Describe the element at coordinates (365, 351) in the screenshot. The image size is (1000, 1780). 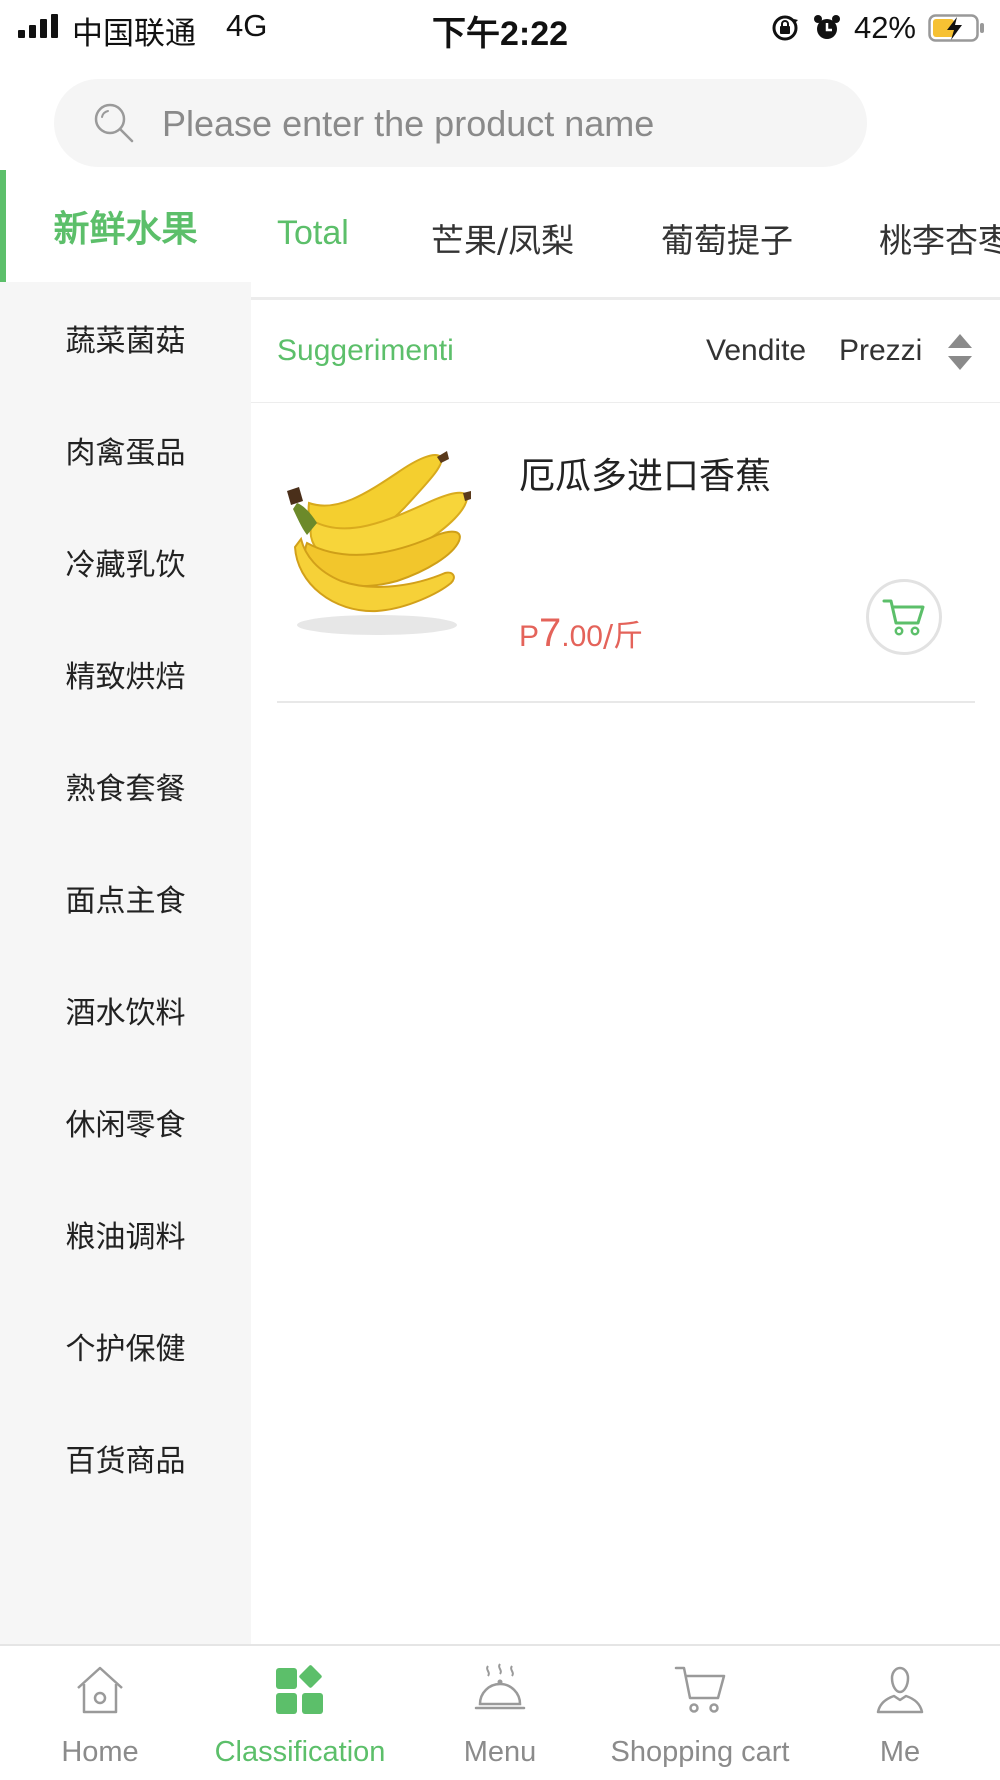
I see `sort-suggested: Suggerimenti` at that location.